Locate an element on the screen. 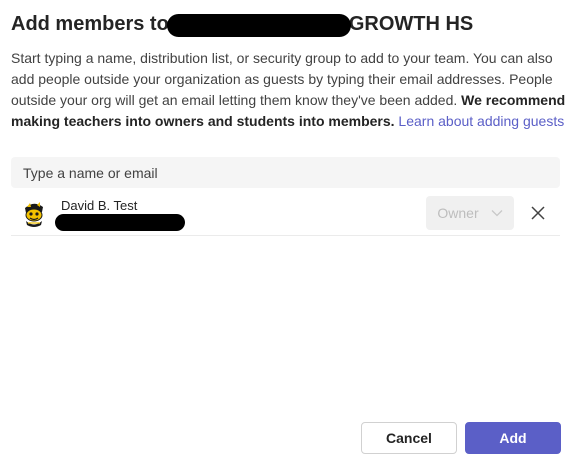 This screenshot has height=475, width=582. dialog-title-suffix: GROWTH HS is located at coordinates (411, 24).